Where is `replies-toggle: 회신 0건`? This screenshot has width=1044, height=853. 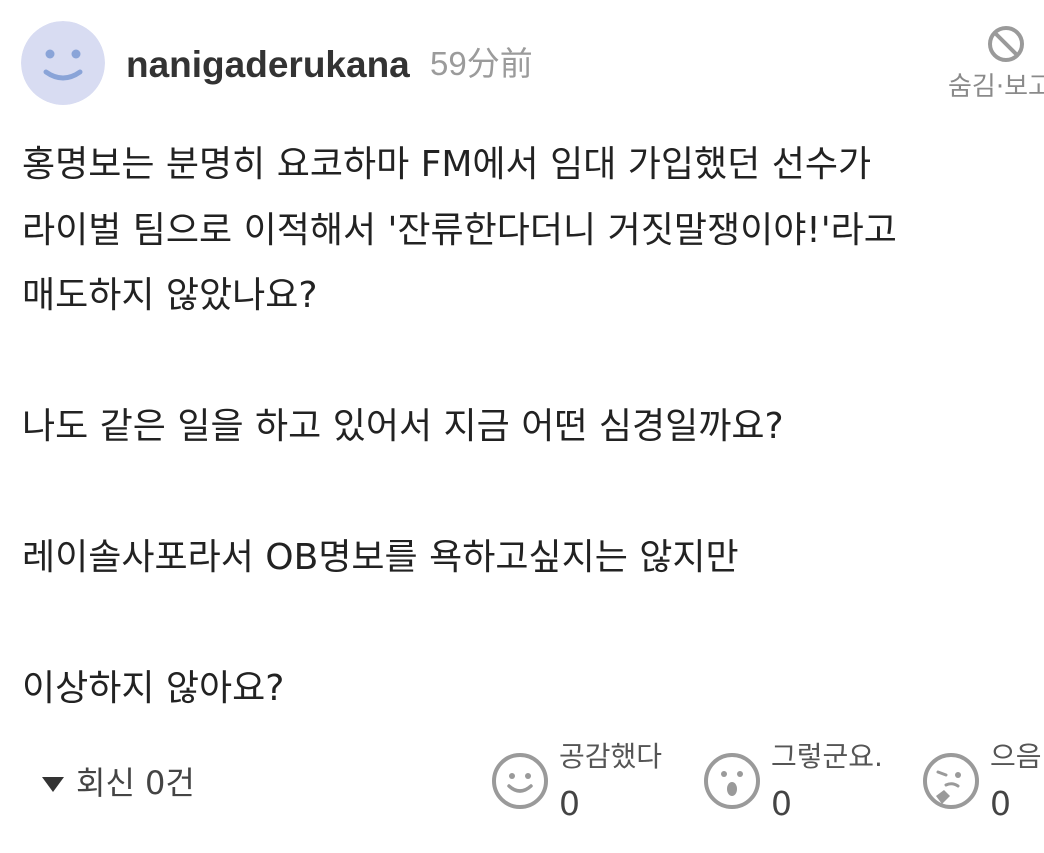
replies-toggle: 회신 0건 is located at coordinates (118, 783).